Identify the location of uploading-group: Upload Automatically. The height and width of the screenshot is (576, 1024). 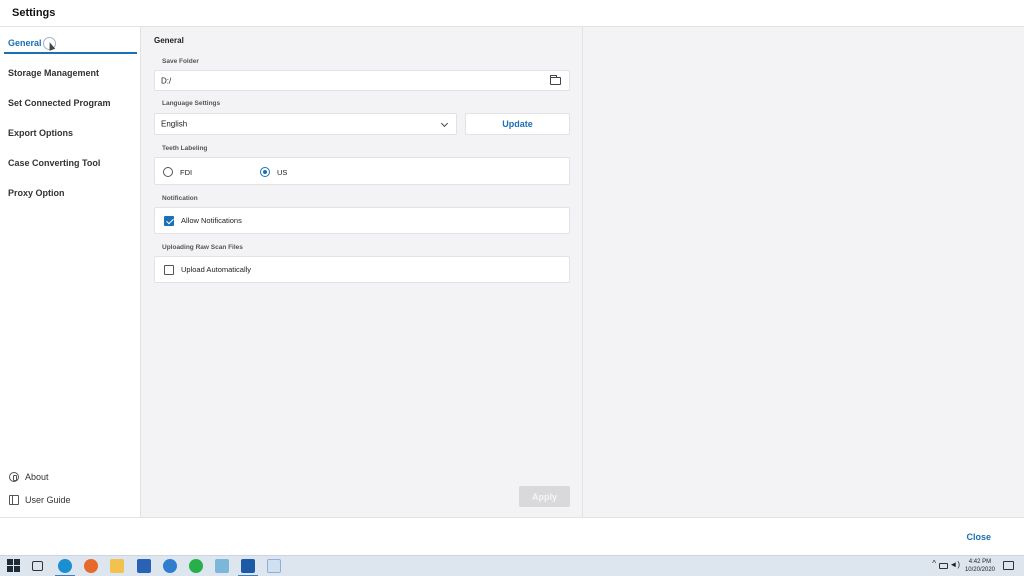
(362, 269).